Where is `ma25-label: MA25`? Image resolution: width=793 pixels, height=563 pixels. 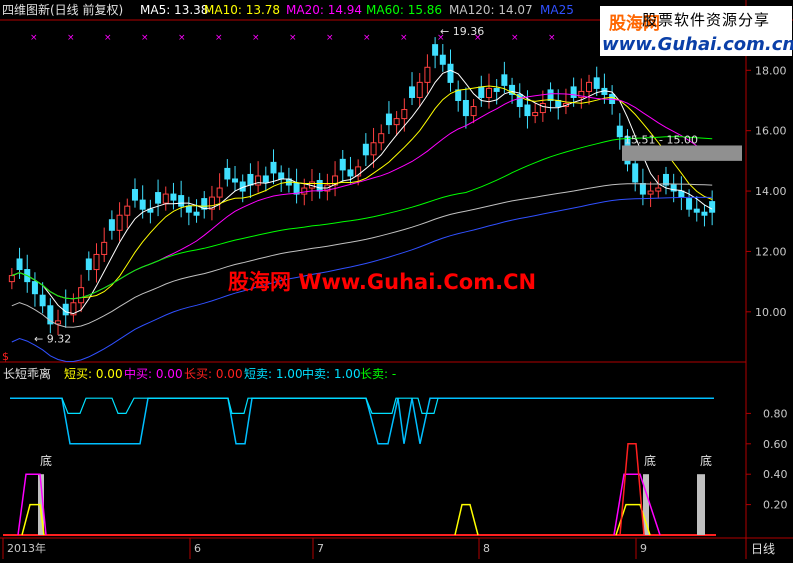
ma25-label: MA25 is located at coordinates (557, 10).